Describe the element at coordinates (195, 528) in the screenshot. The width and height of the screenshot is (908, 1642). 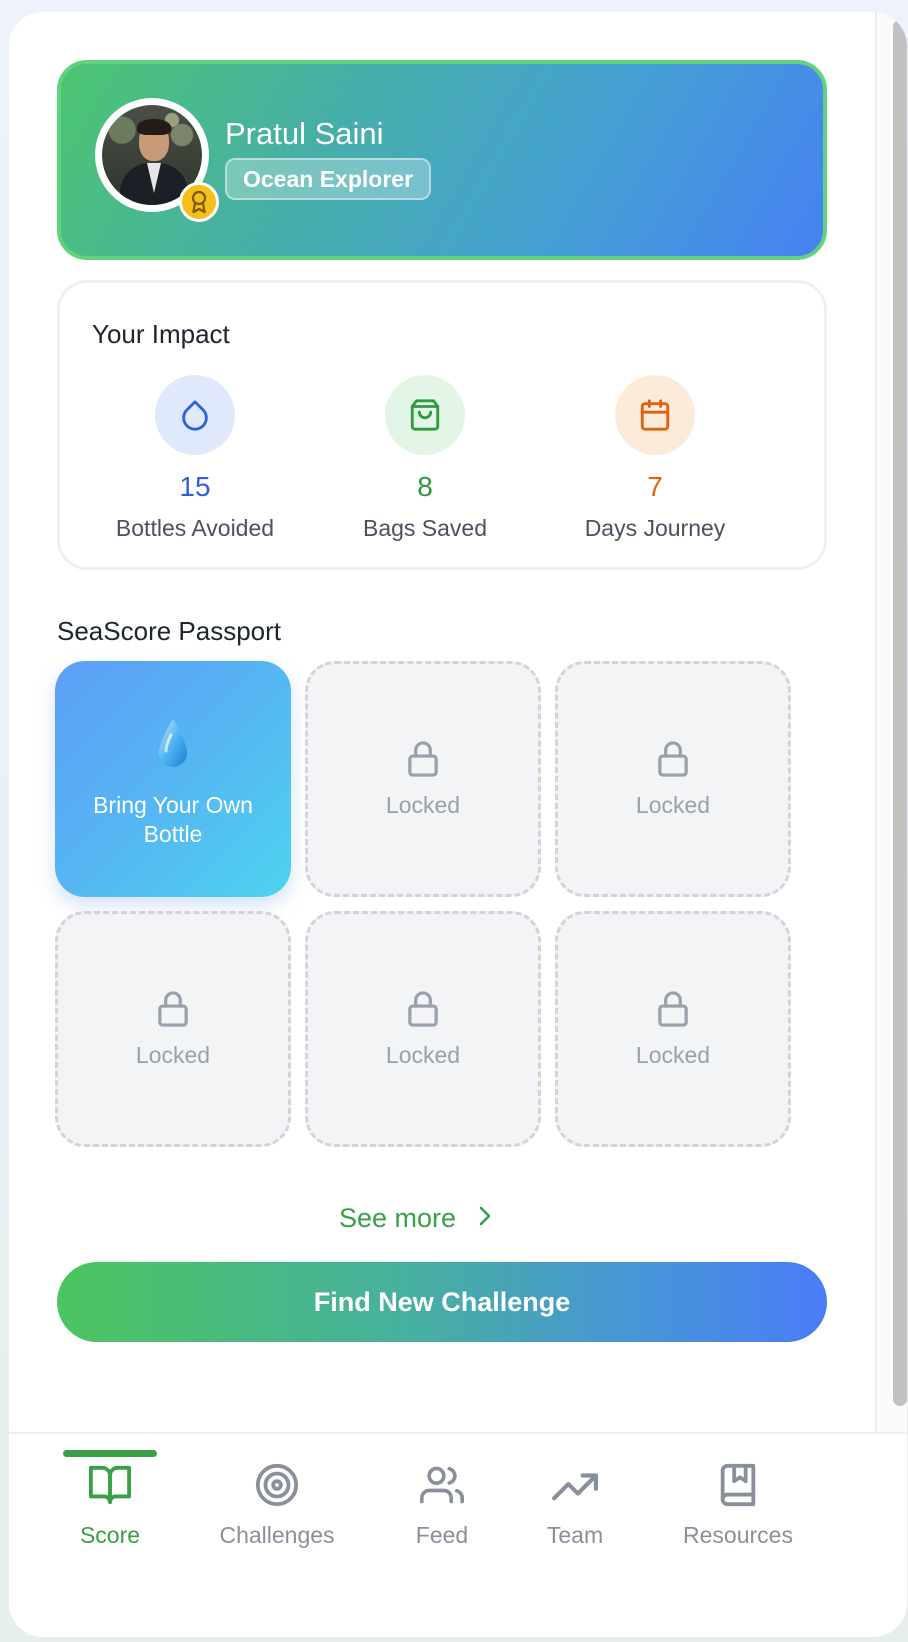
I see `stat-label: Bottles Avoided` at that location.